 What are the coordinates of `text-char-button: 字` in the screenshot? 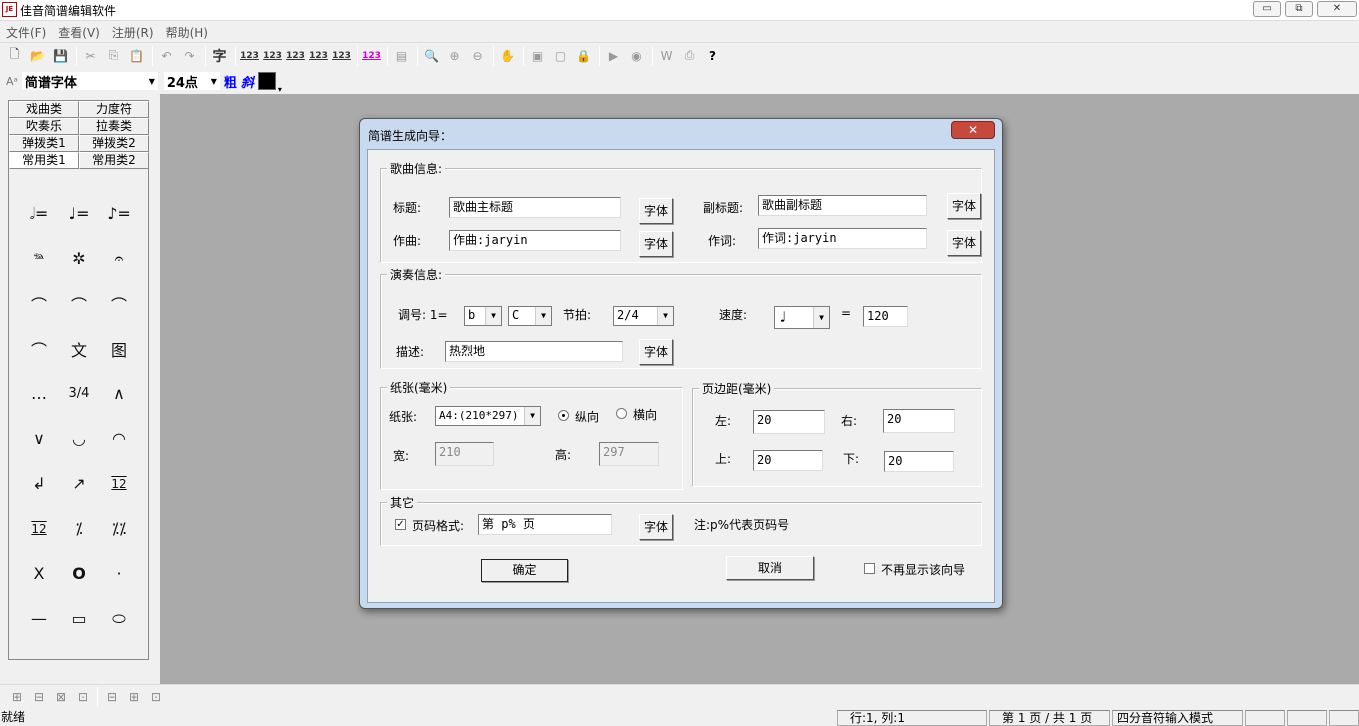 It's located at (219, 56).